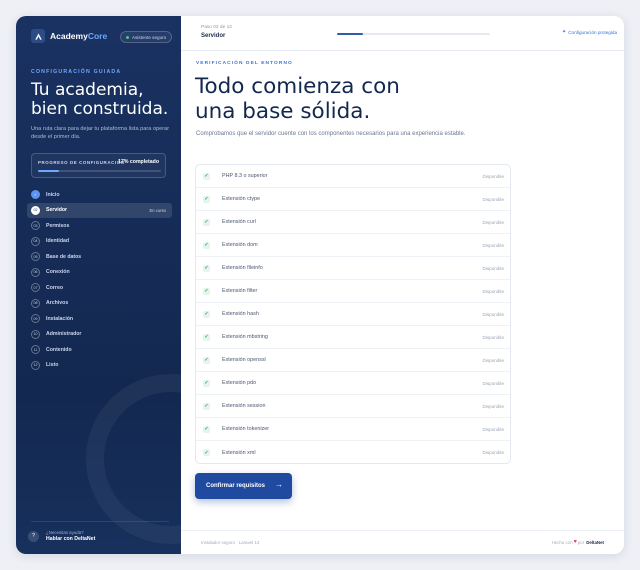 The width and height of the screenshot is (640, 570). Describe the element at coordinates (35, 365) in the screenshot. I see `step-number: 12` at that location.